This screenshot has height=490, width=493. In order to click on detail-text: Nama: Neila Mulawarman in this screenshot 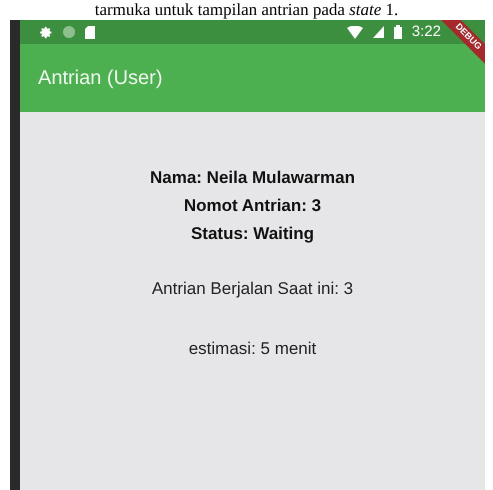, I will do `click(252, 178)`.